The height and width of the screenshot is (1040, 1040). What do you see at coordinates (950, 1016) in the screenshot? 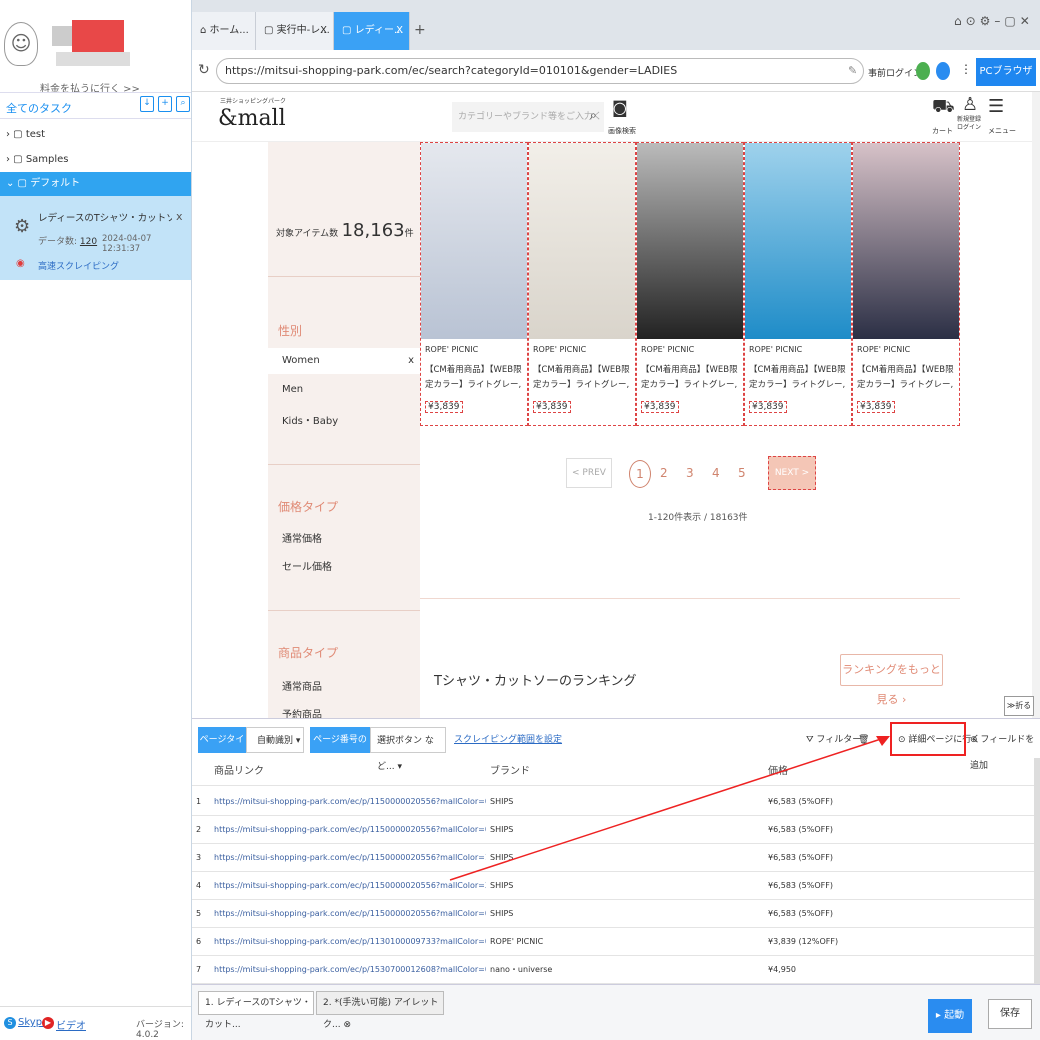
I see `start-button: ▸ 起動` at bounding box center [950, 1016].